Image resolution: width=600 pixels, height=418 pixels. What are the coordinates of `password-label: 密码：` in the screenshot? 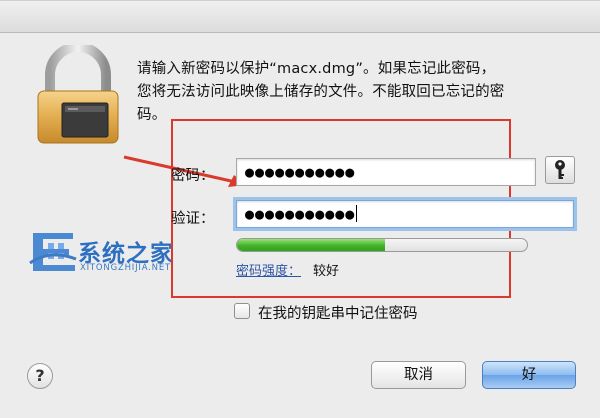 It's located at (193, 176).